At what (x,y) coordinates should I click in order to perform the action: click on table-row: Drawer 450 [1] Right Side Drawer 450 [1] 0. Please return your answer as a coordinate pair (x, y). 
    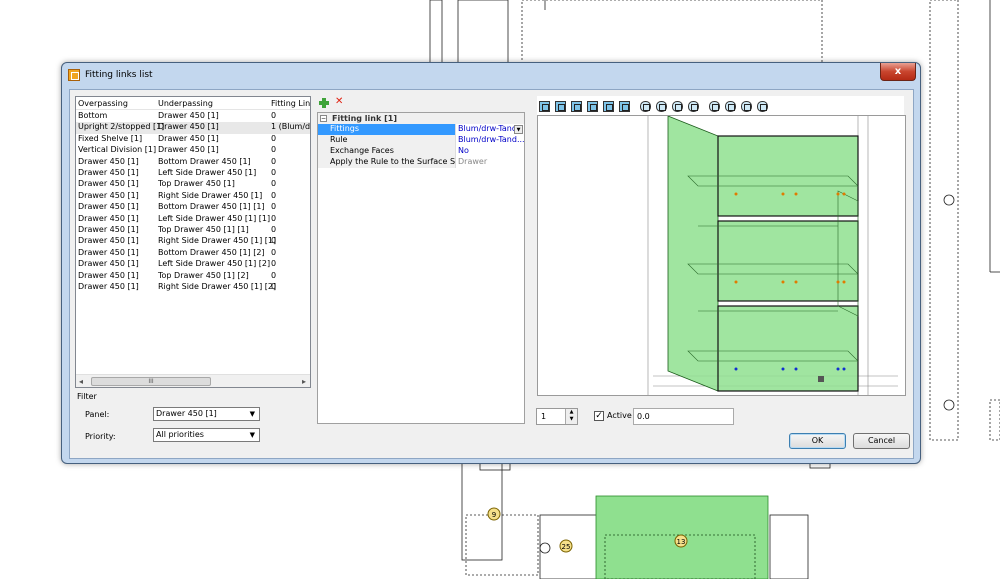
    Looking at the image, I should click on (193, 196).